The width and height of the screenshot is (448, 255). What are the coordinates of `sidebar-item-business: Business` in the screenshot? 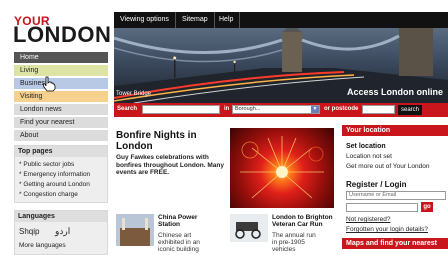 It's located at (61, 83).